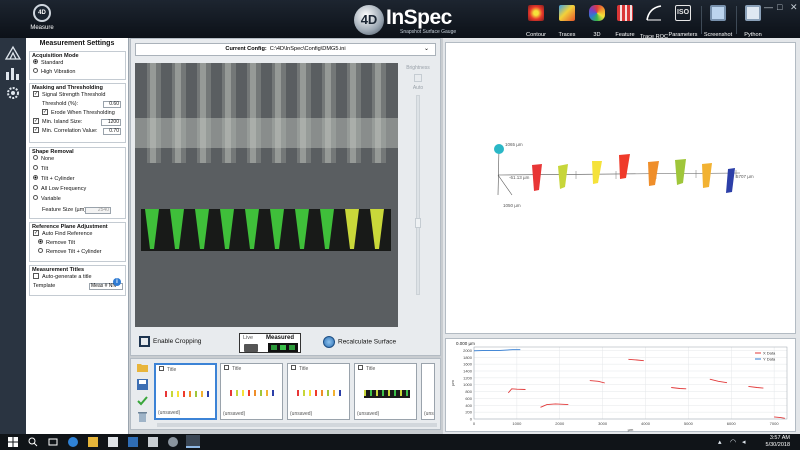  I want to click on brightness-slider-thumb, so click(418, 223).